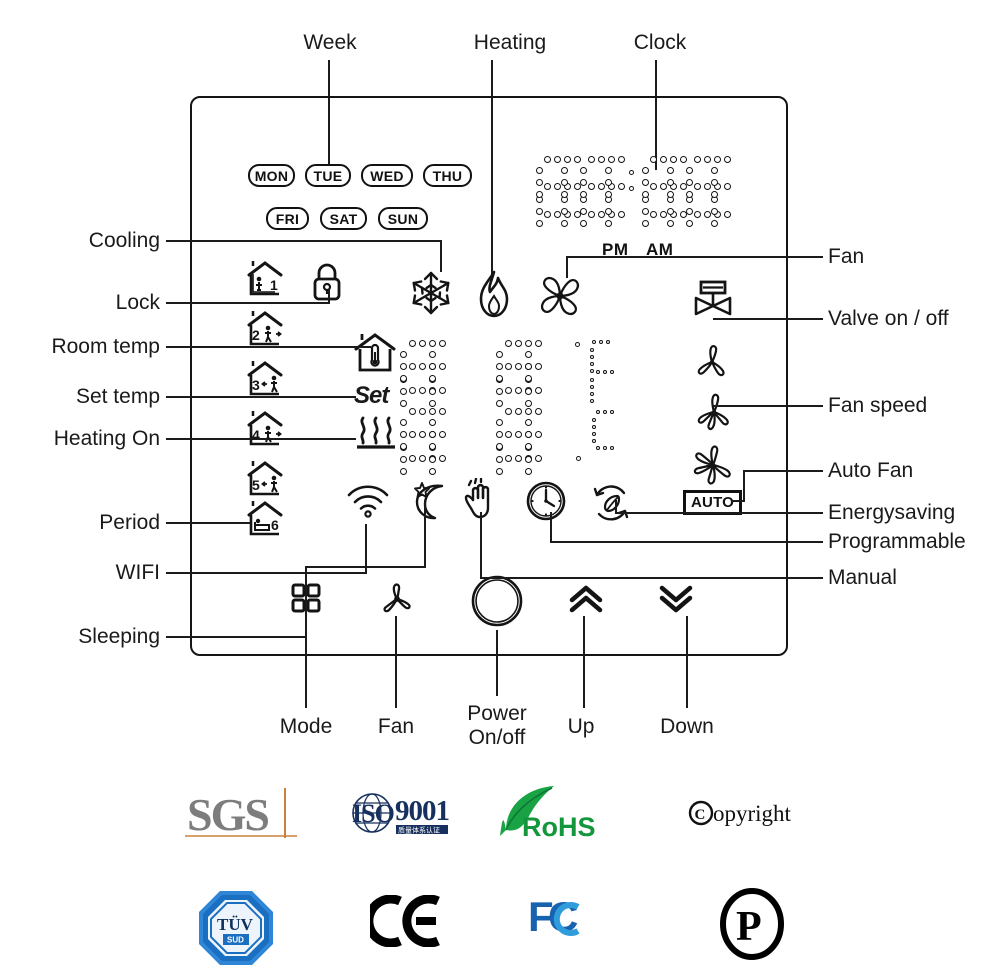  I want to click on snowflake-icon, so click(431, 295).